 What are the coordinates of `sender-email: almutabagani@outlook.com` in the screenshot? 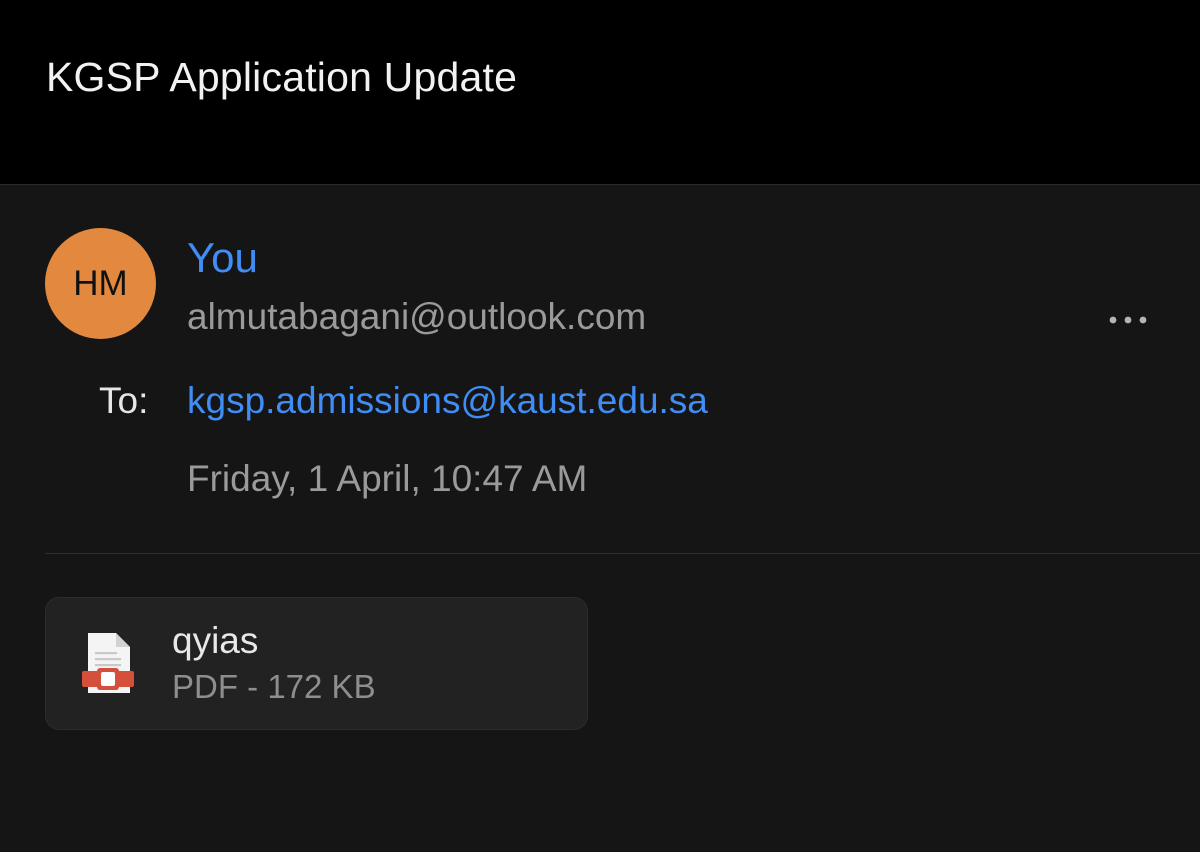 It's located at (417, 316).